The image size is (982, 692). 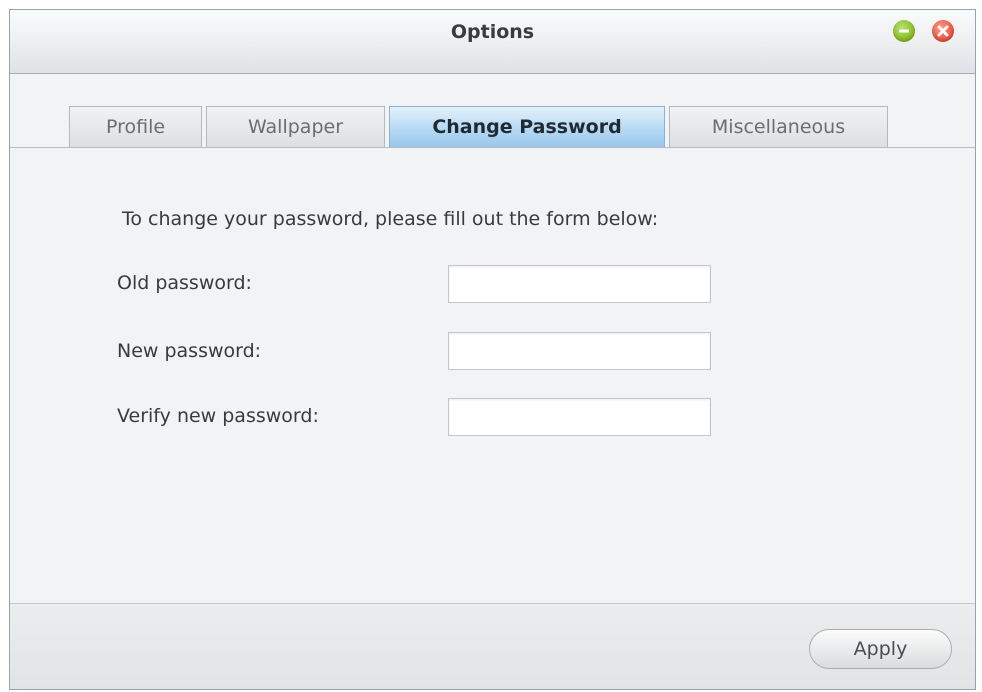 What do you see at coordinates (295, 127) in the screenshot?
I see `tab-wallpaper: Wallpaper` at bounding box center [295, 127].